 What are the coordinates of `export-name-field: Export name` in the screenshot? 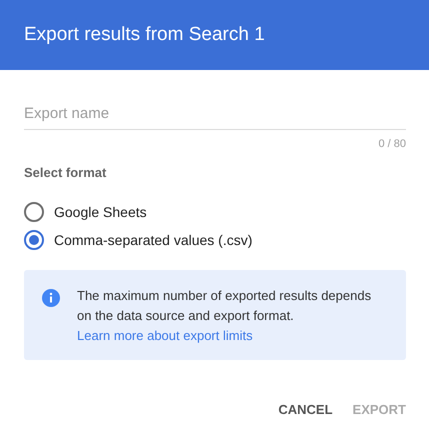 It's located at (215, 117).